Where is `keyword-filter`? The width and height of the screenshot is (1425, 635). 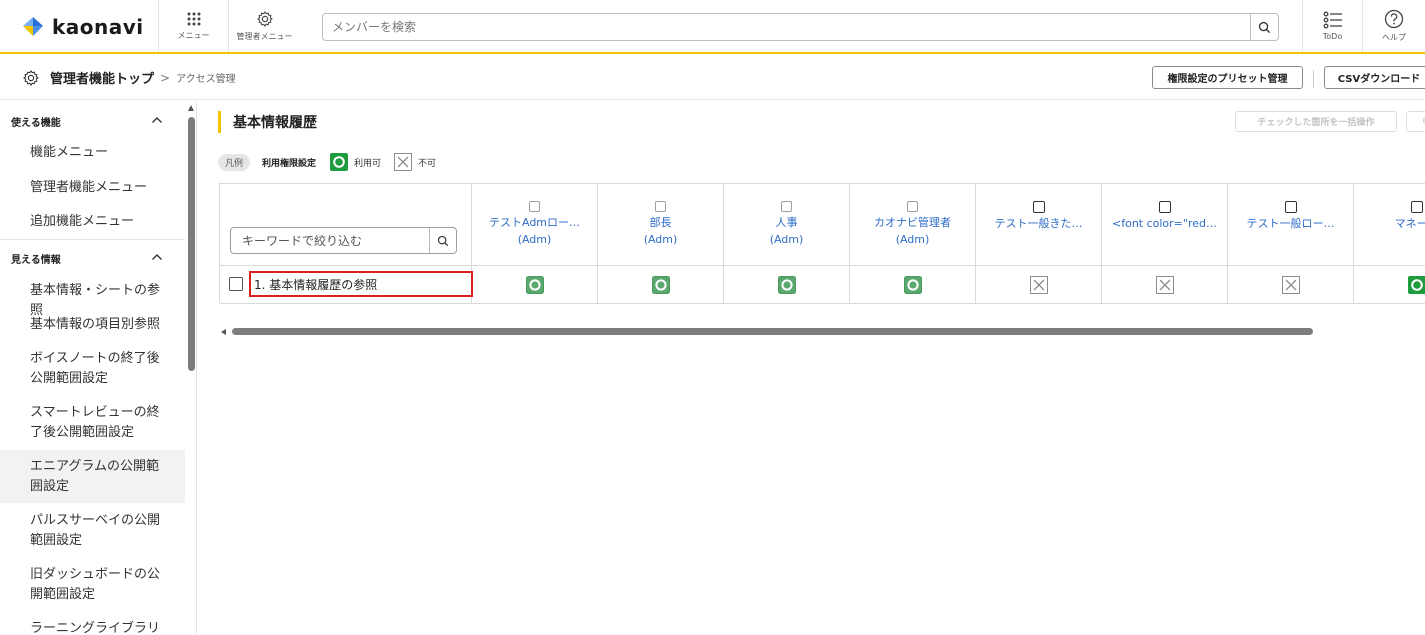 keyword-filter is located at coordinates (343, 240).